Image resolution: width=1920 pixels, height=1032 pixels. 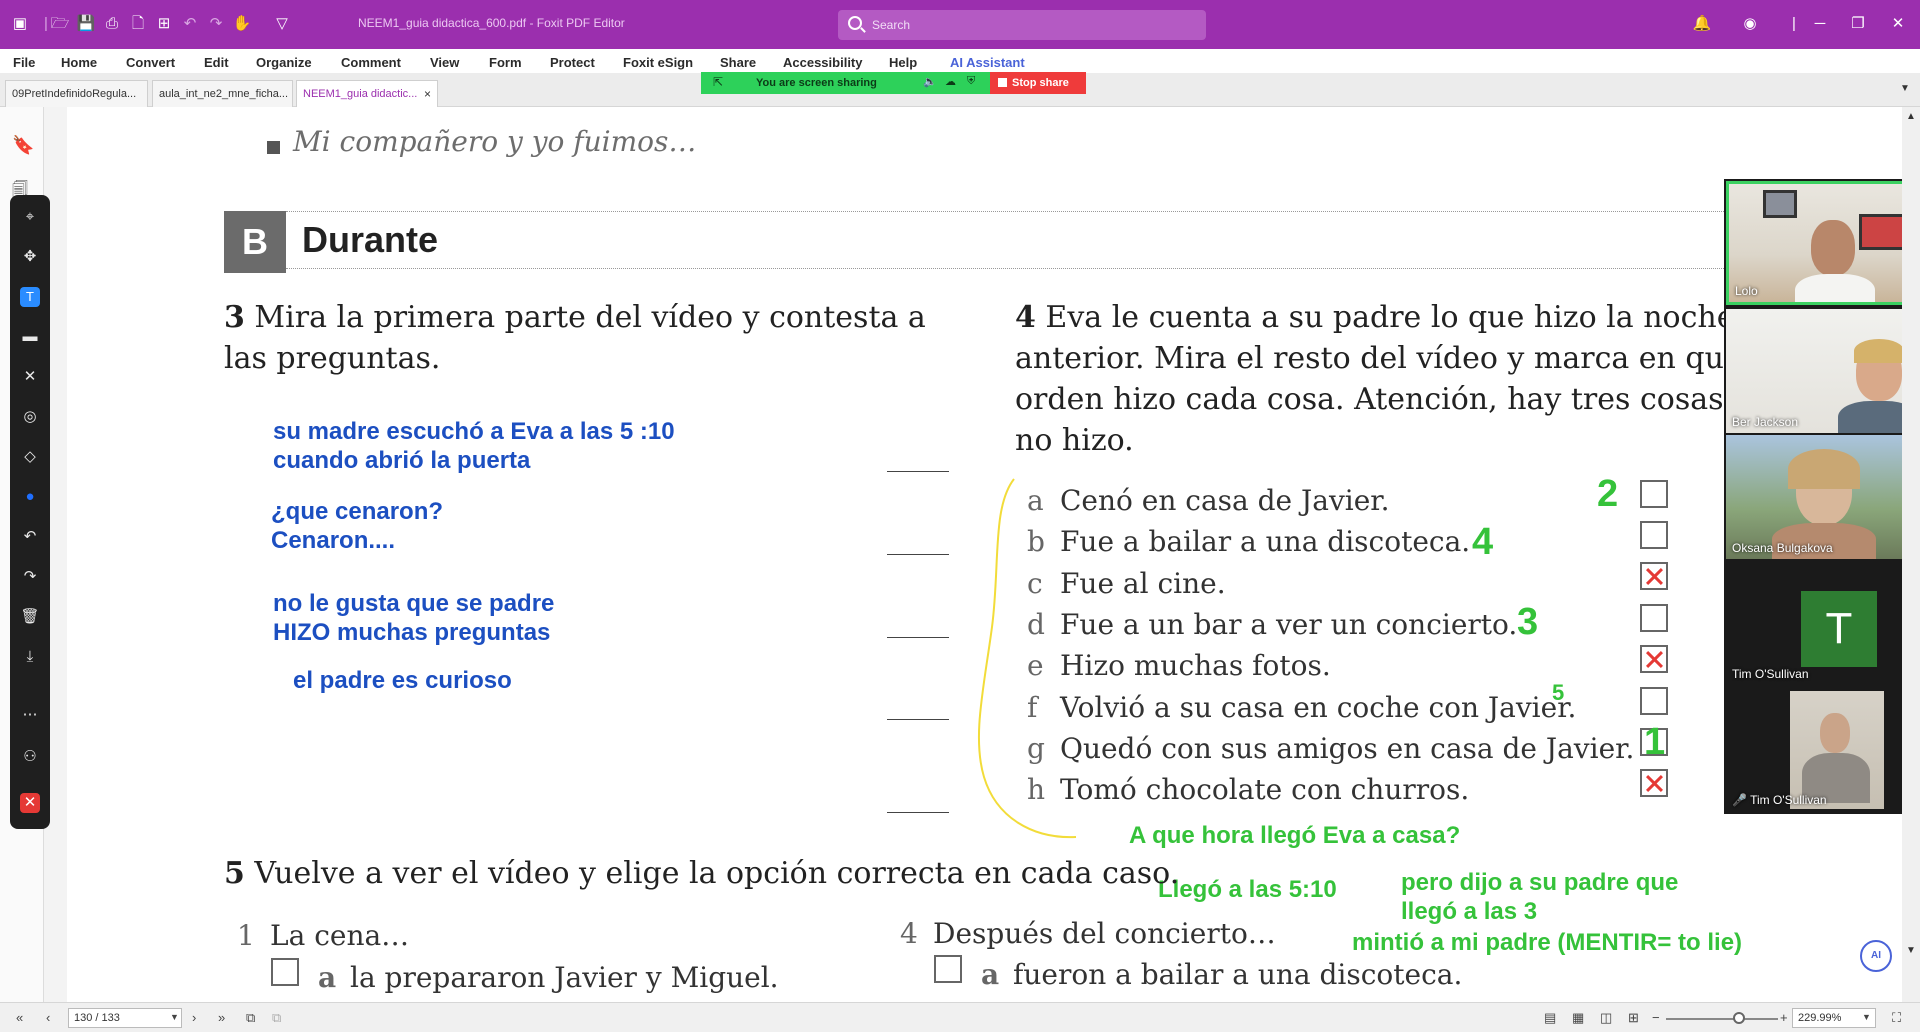 What do you see at coordinates (1911, 116) in the screenshot?
I see `scroll-up-icon: ▲` at bounding box center [1911, 116].